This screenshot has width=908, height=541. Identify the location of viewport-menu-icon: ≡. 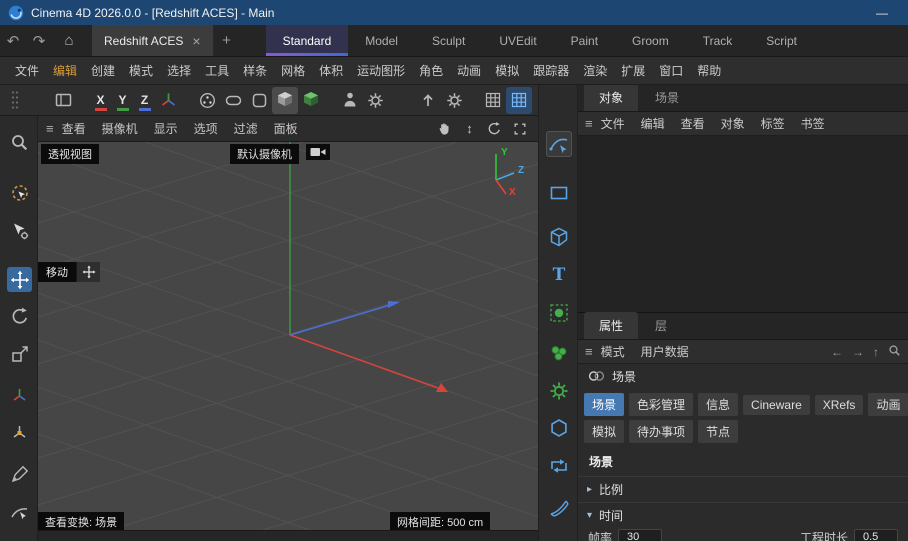
(50, 128).